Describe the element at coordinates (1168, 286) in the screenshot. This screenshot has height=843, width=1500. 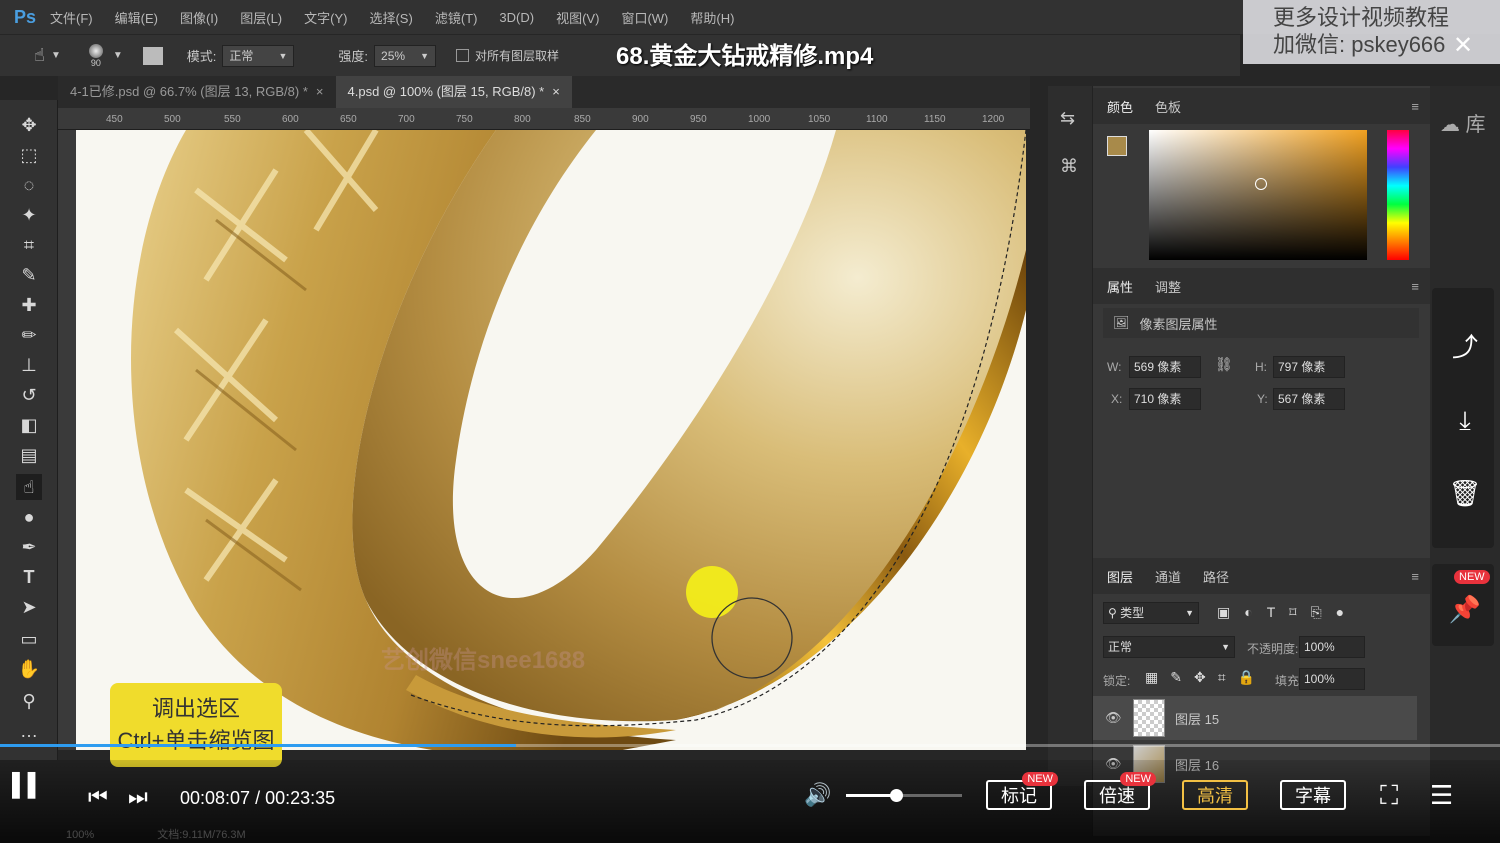
I see `tab-adjustments: 调整` at that location.